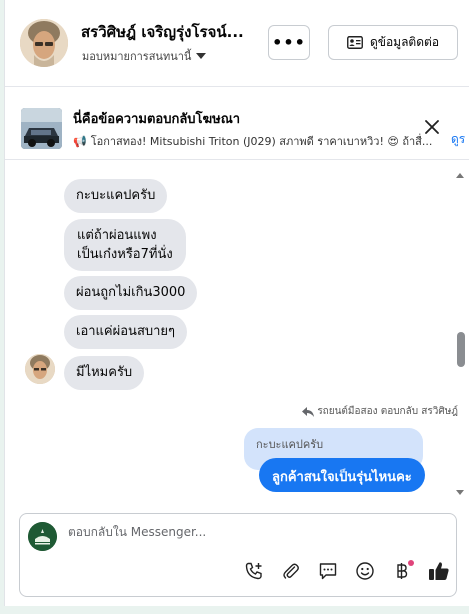 The height and width of the screenshot is (614, 469). I want to click on view-contact-info-button: ดูข้อมูลติดต่อ, so click(393, 42).